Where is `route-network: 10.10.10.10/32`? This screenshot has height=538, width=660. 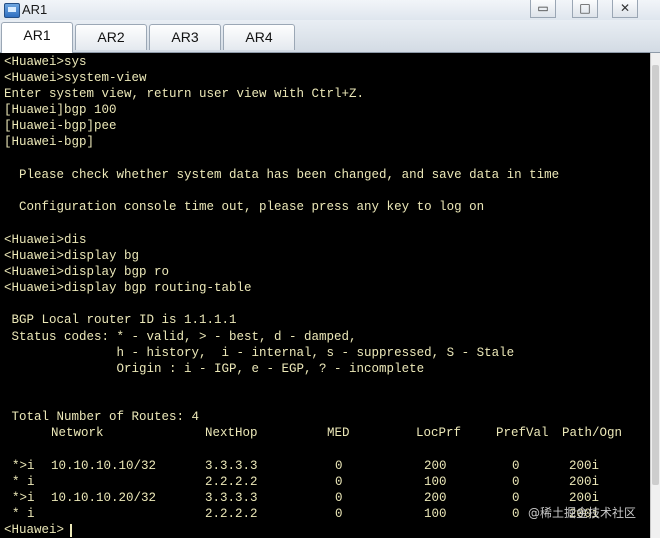
route-network: 10.10.10.10/32 is located at coordinates (104, 466).